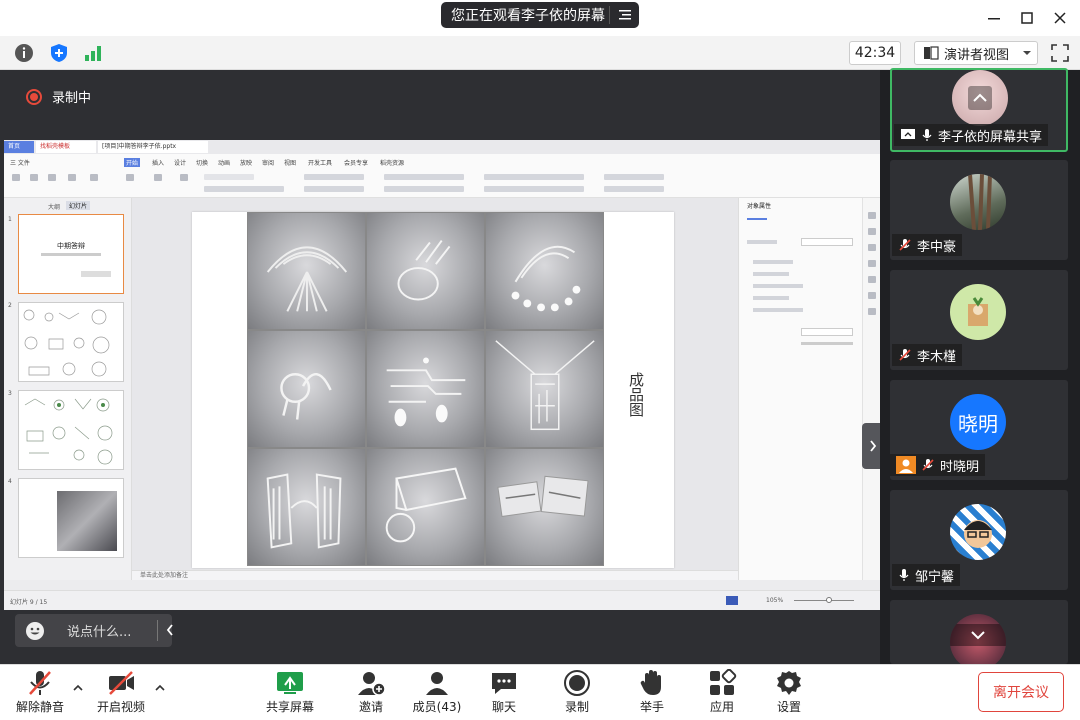  What do you see at coordinates (625, 15) in the screenshot?
I see `list-menu-icon` at bounding box center [625, 15].